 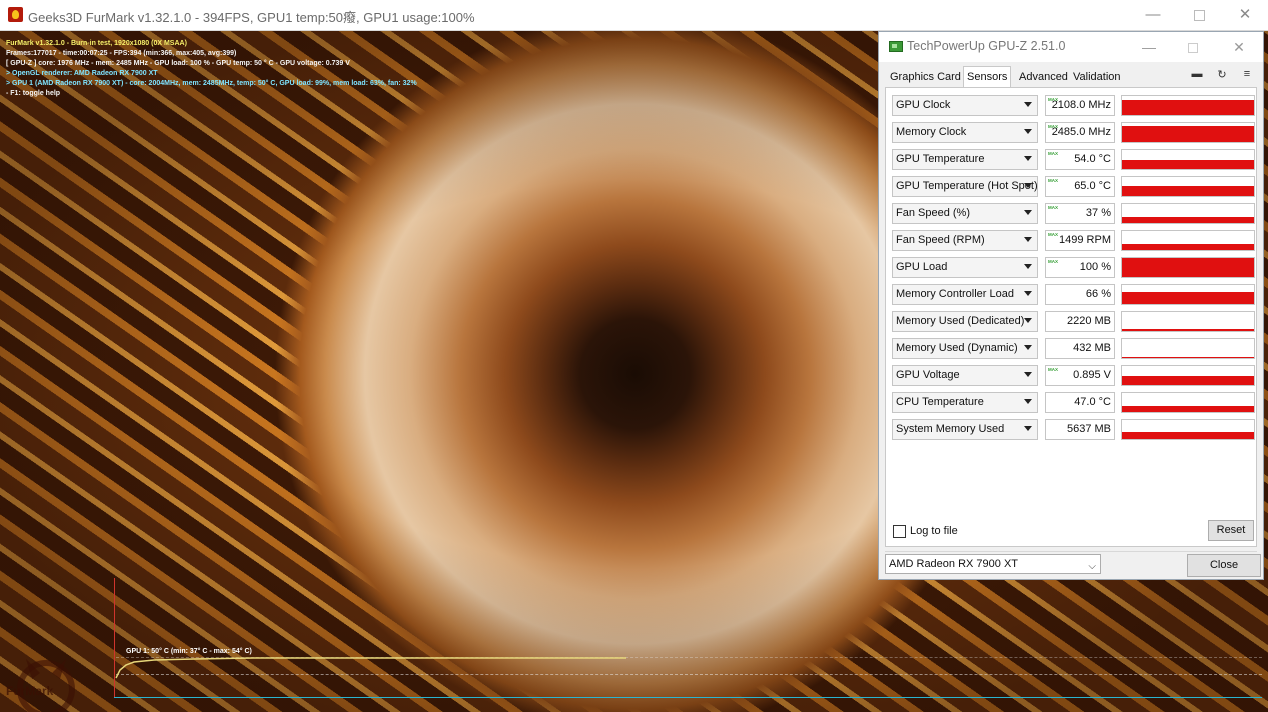 I want to click on gpu-device-select: AMD Radeon RX 7900 XT ⌵, so click(x=993, y=564).